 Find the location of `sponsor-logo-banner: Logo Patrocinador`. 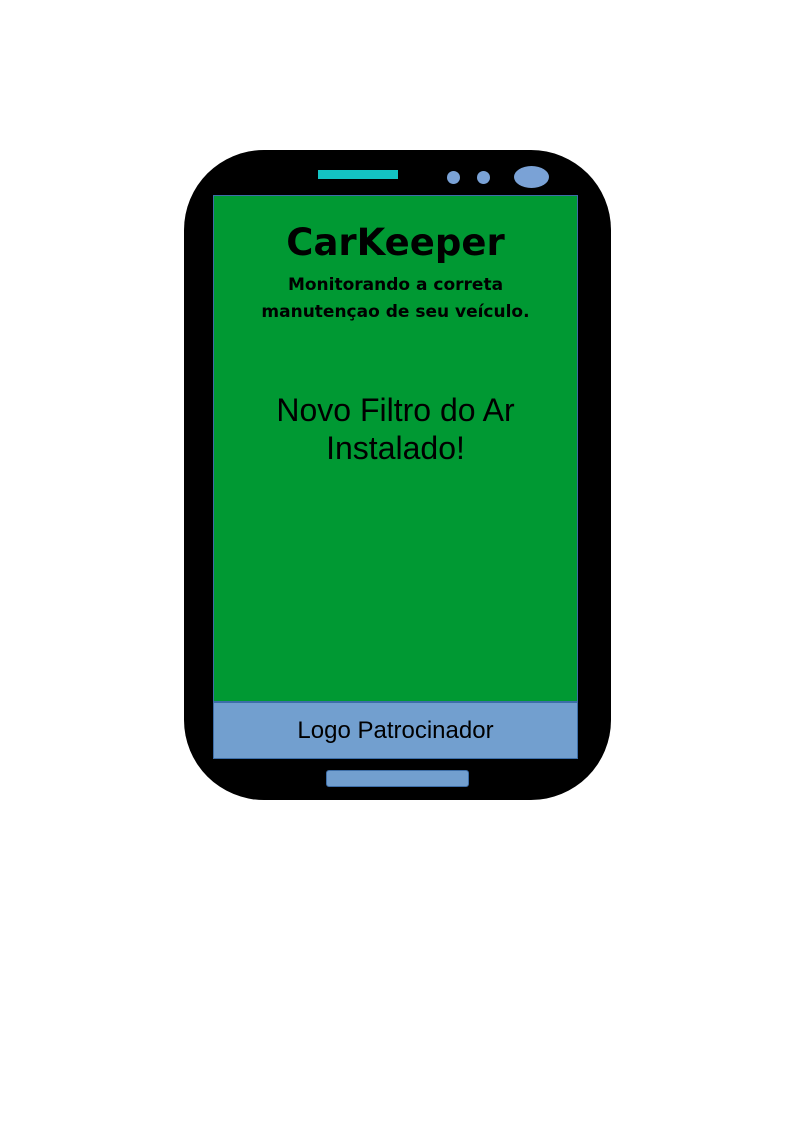

sponsor-logo-banner: Logo Patrocinador is located at coordinates (395, 730).